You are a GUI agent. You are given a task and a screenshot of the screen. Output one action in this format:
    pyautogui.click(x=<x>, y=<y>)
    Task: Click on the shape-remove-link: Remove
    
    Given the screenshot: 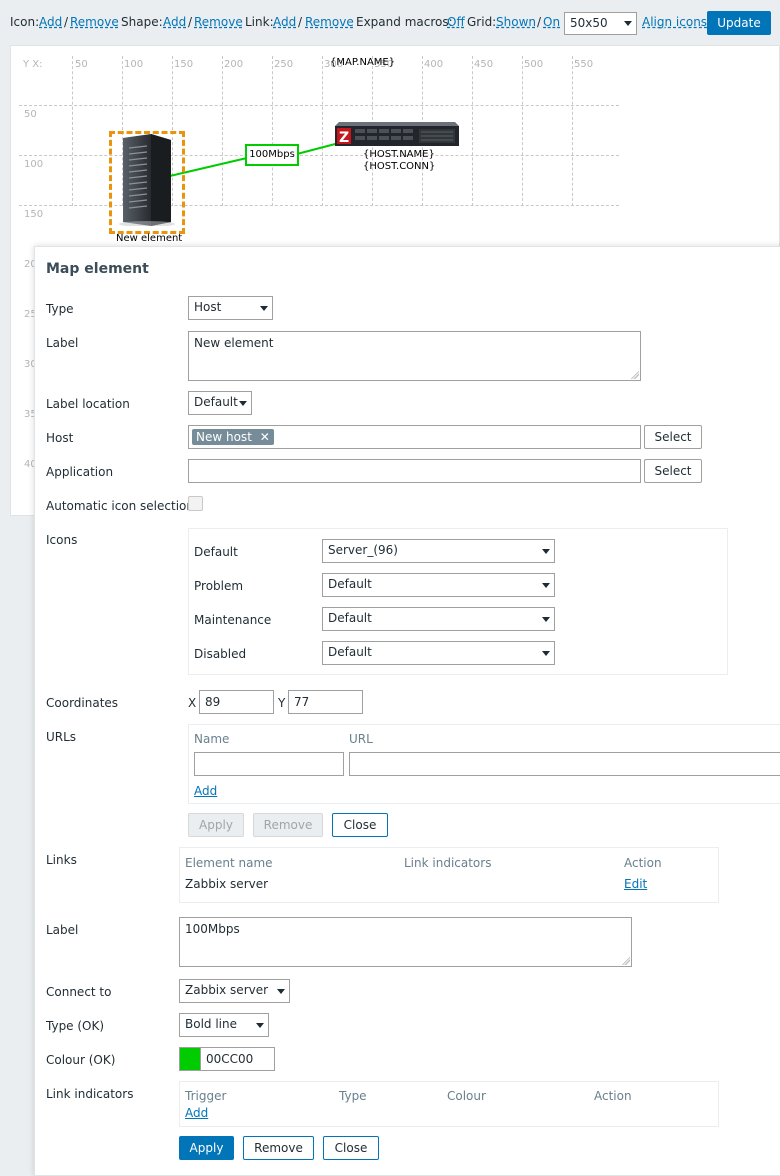 What is the action you would take?
    pyautogui.click(x=218, y=22)
    